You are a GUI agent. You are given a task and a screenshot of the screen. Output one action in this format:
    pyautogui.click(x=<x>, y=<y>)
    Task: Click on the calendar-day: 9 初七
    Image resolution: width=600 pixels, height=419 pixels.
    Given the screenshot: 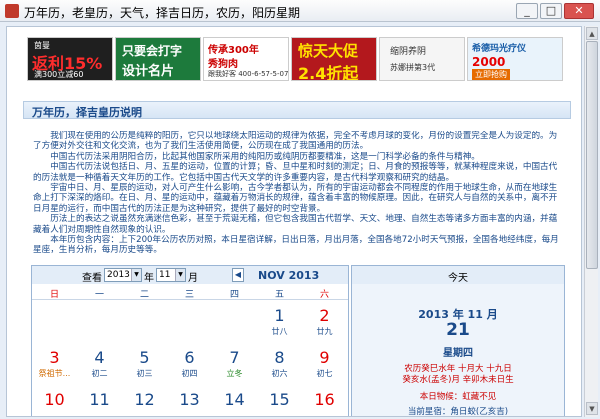 What is the action you would take?
    pyautogui.click(x=324, y=363)
    